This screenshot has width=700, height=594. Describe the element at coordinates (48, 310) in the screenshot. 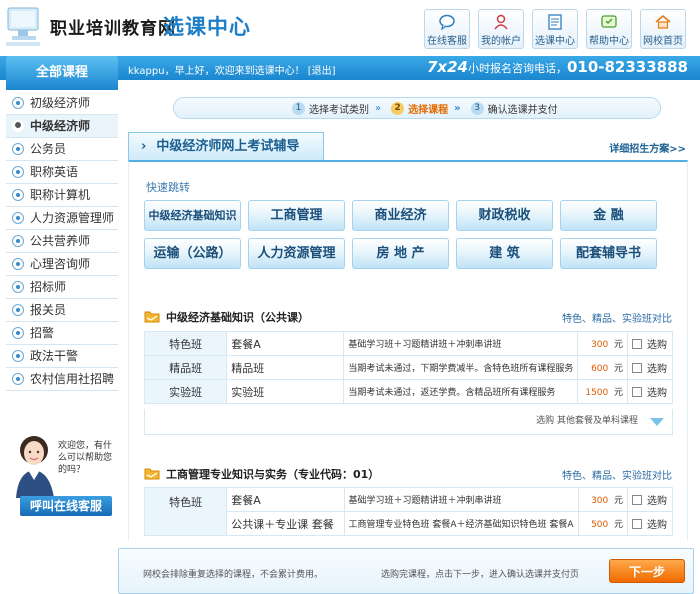

I see `sidebar-item-label: 报关员` at that location.